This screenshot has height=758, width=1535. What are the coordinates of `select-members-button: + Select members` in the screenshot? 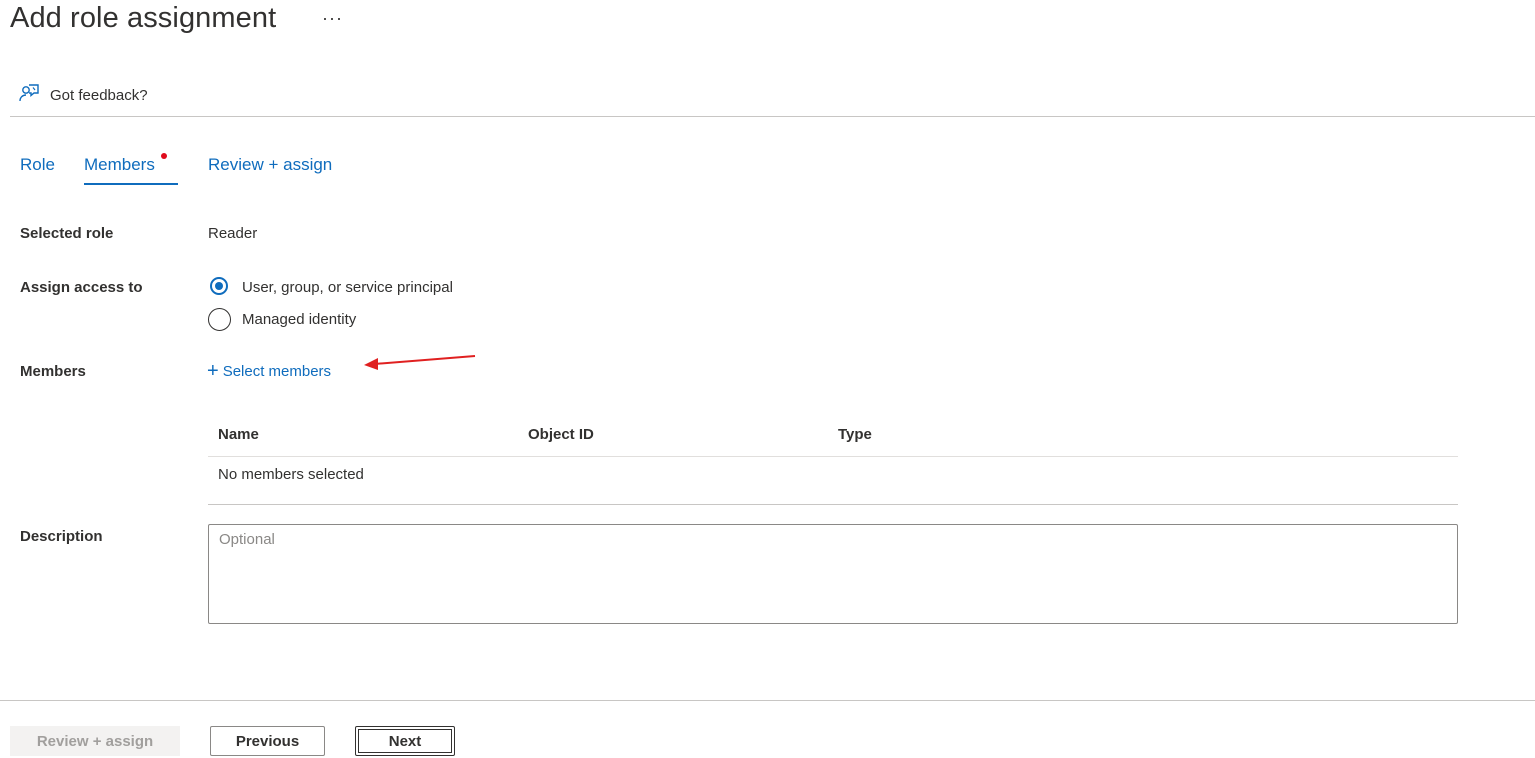 It's located at (269, 371).